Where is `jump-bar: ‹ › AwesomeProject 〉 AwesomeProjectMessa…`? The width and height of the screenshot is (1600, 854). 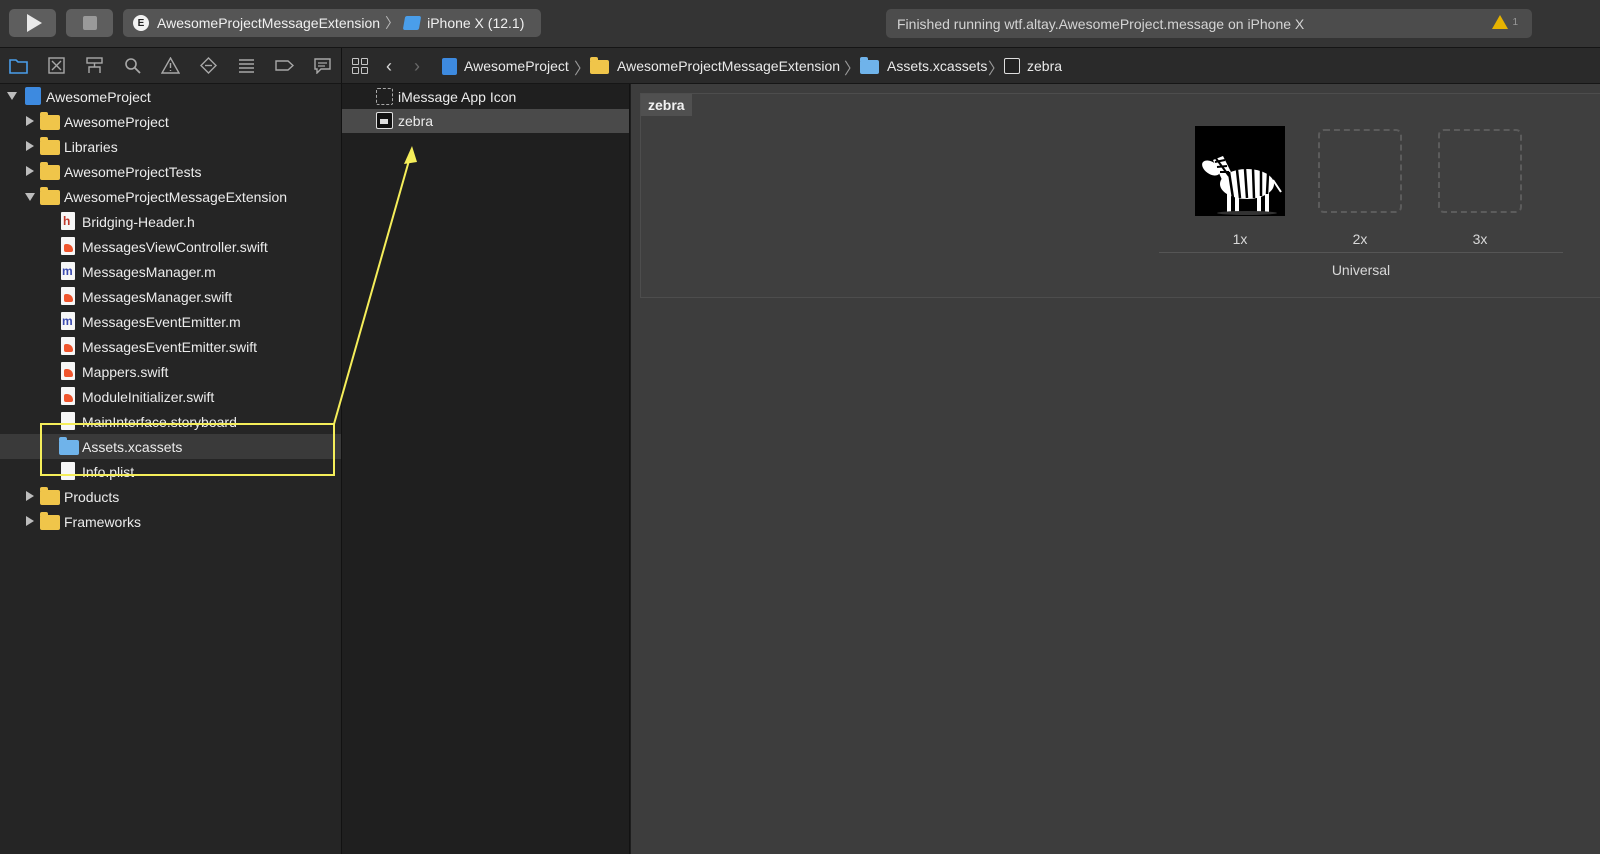
jump-bar: ‹ › AwesomeProject 〉 AwesomeProjectMessa… is located at coordinates (971, 66).